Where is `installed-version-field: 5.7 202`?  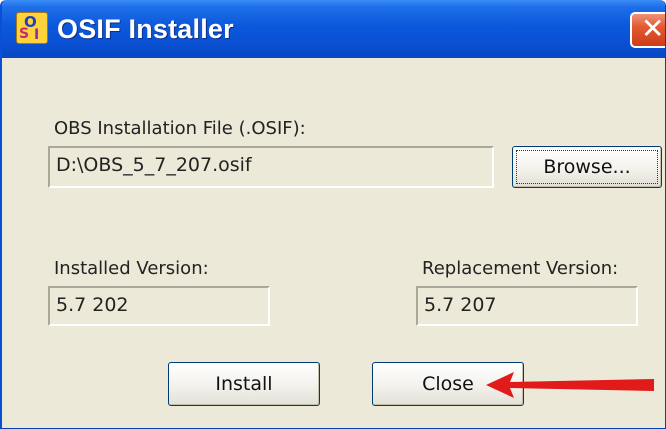 installed-version-field: 5.7 202 is located at coordinates (159, 306).